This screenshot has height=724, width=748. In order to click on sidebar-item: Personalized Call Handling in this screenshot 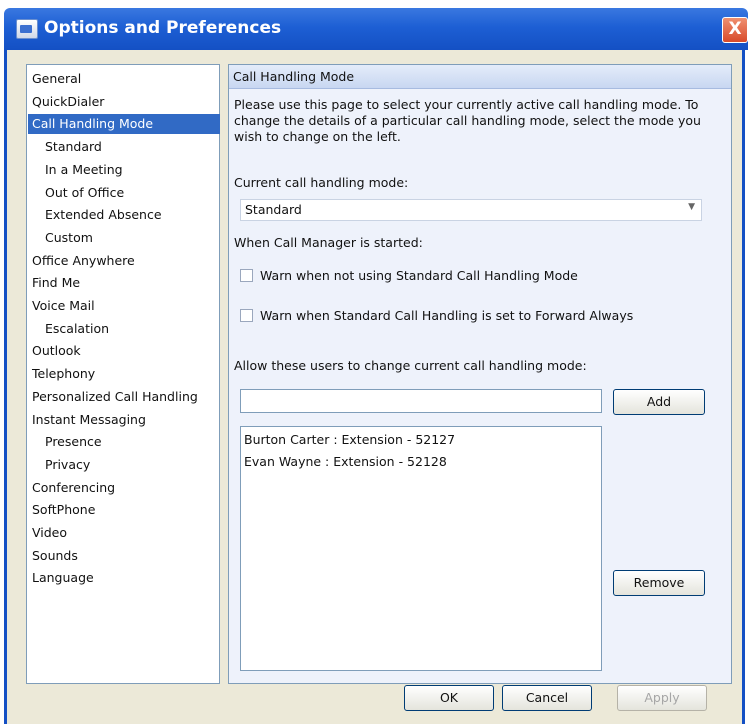, I will do `click(115, 397)`.